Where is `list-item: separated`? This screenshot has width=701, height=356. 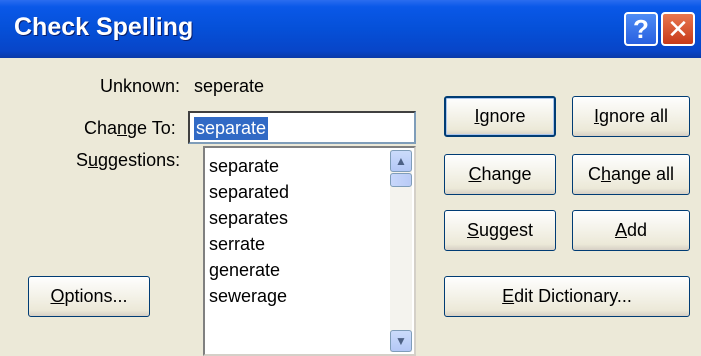 list-item: separated is located at coordinates (249, 192).